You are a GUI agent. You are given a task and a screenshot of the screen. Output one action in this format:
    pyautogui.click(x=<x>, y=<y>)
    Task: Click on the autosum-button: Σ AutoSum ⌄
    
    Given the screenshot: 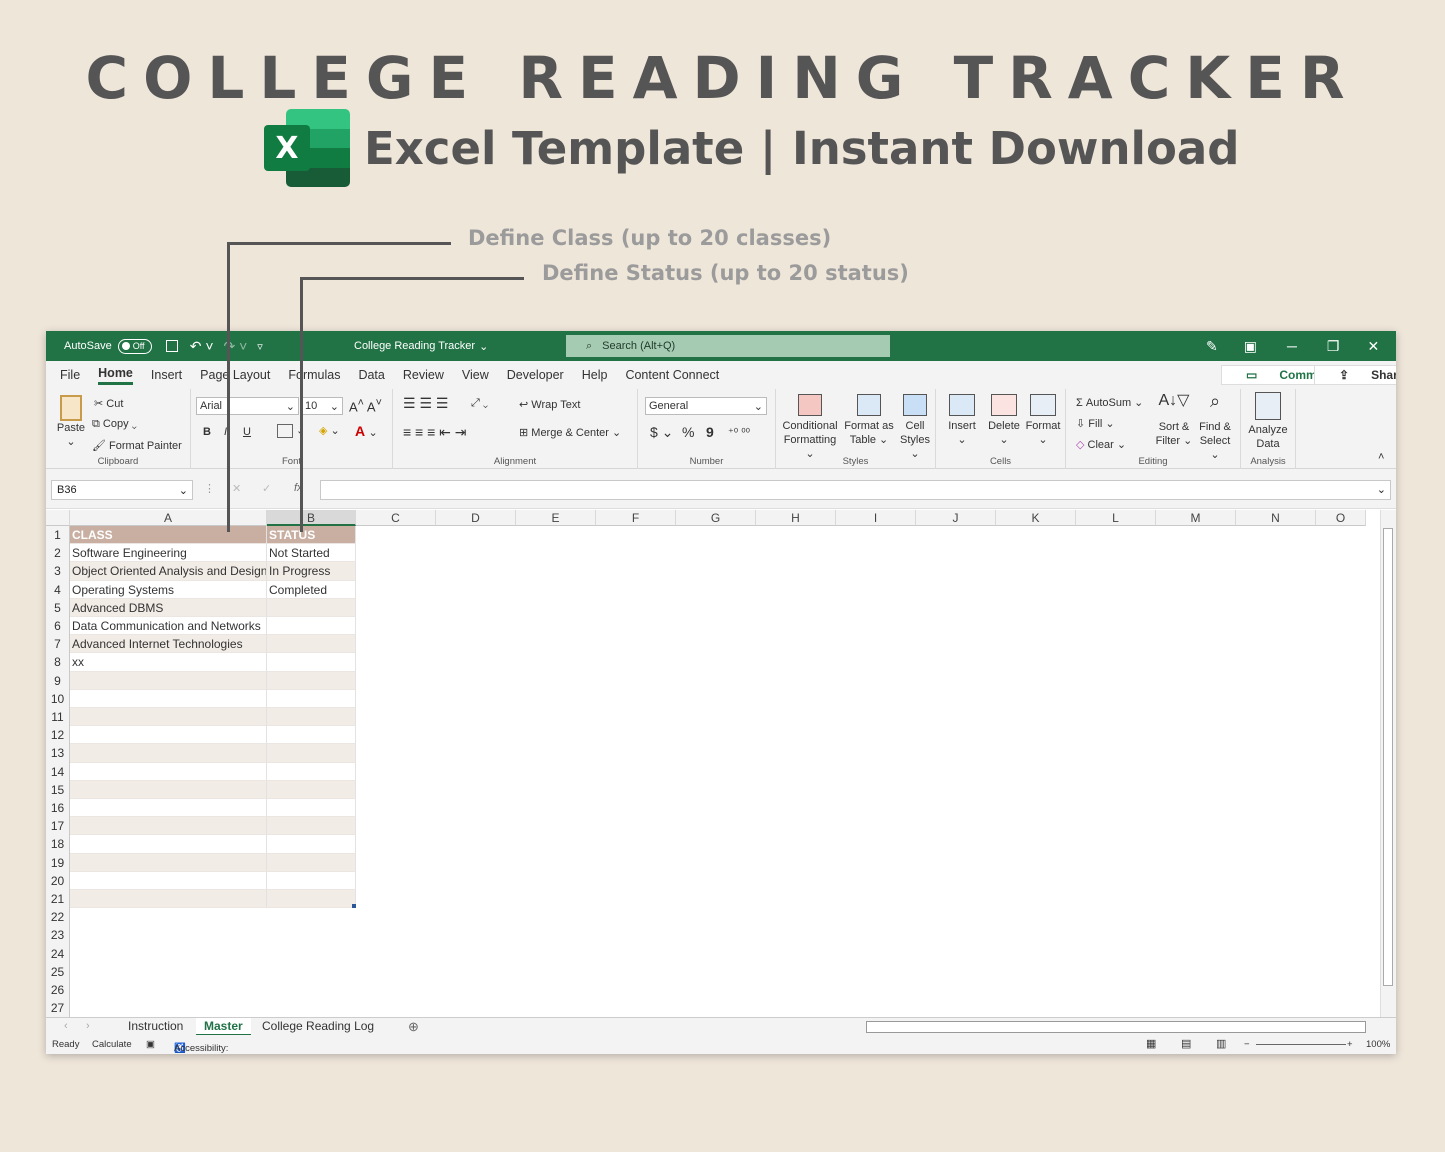 What is the action you would take?
    pyautogui.click(x=1109, y=402)
    